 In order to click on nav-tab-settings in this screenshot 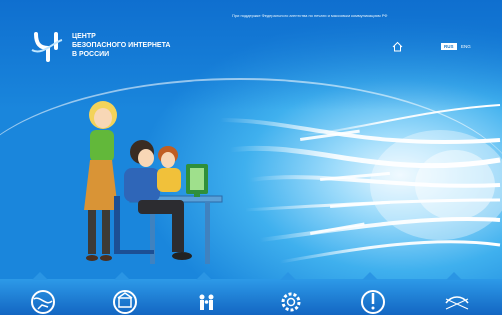, I will do `click(290, 297)`.